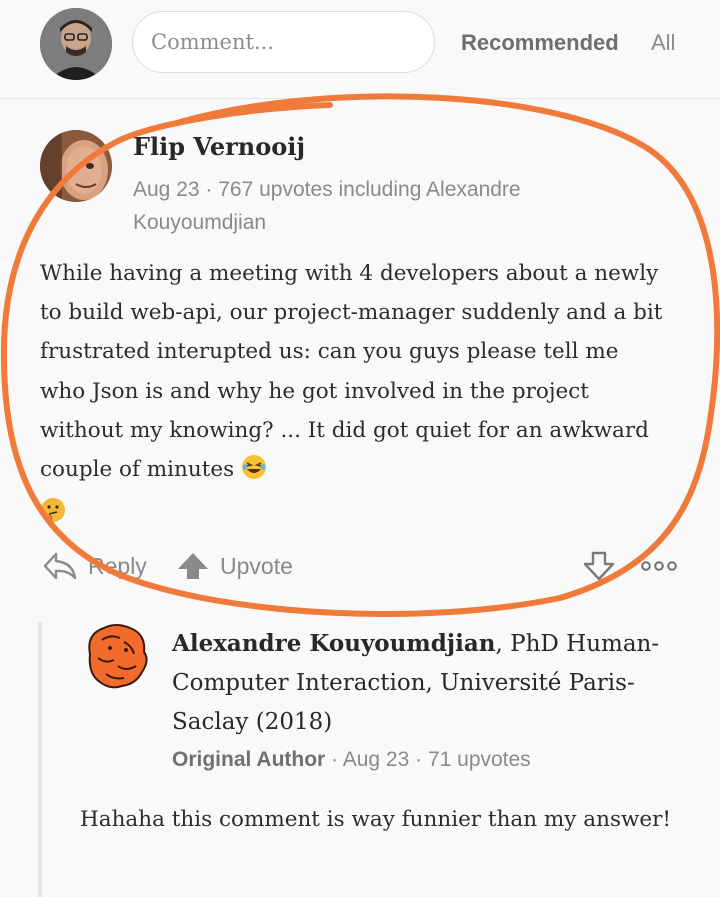  I want to click on reply-author-avatar, so click(116, 656).